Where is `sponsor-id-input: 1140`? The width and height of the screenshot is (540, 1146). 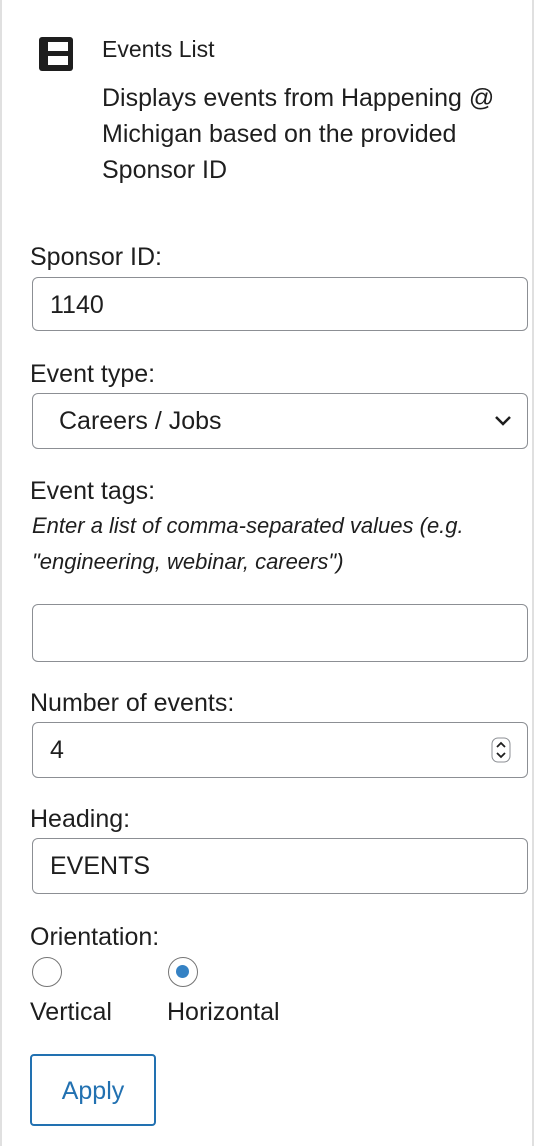 sponsor-id-input: 1140 is located at coordinates (280, 304).